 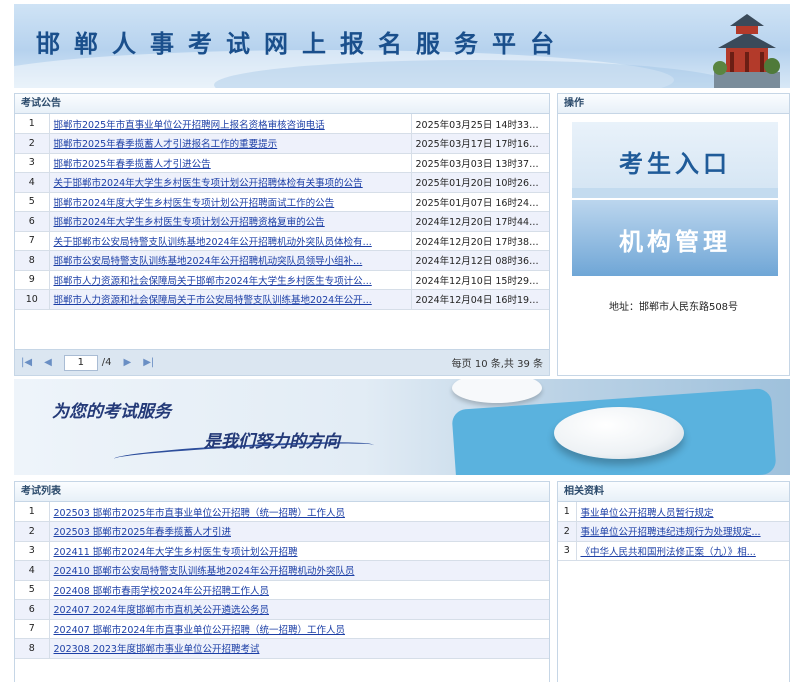 I want to click on table-row: 6 202407 2024年度邯郸市市直机关公开遴选公务员, so click(x=282, y=609).